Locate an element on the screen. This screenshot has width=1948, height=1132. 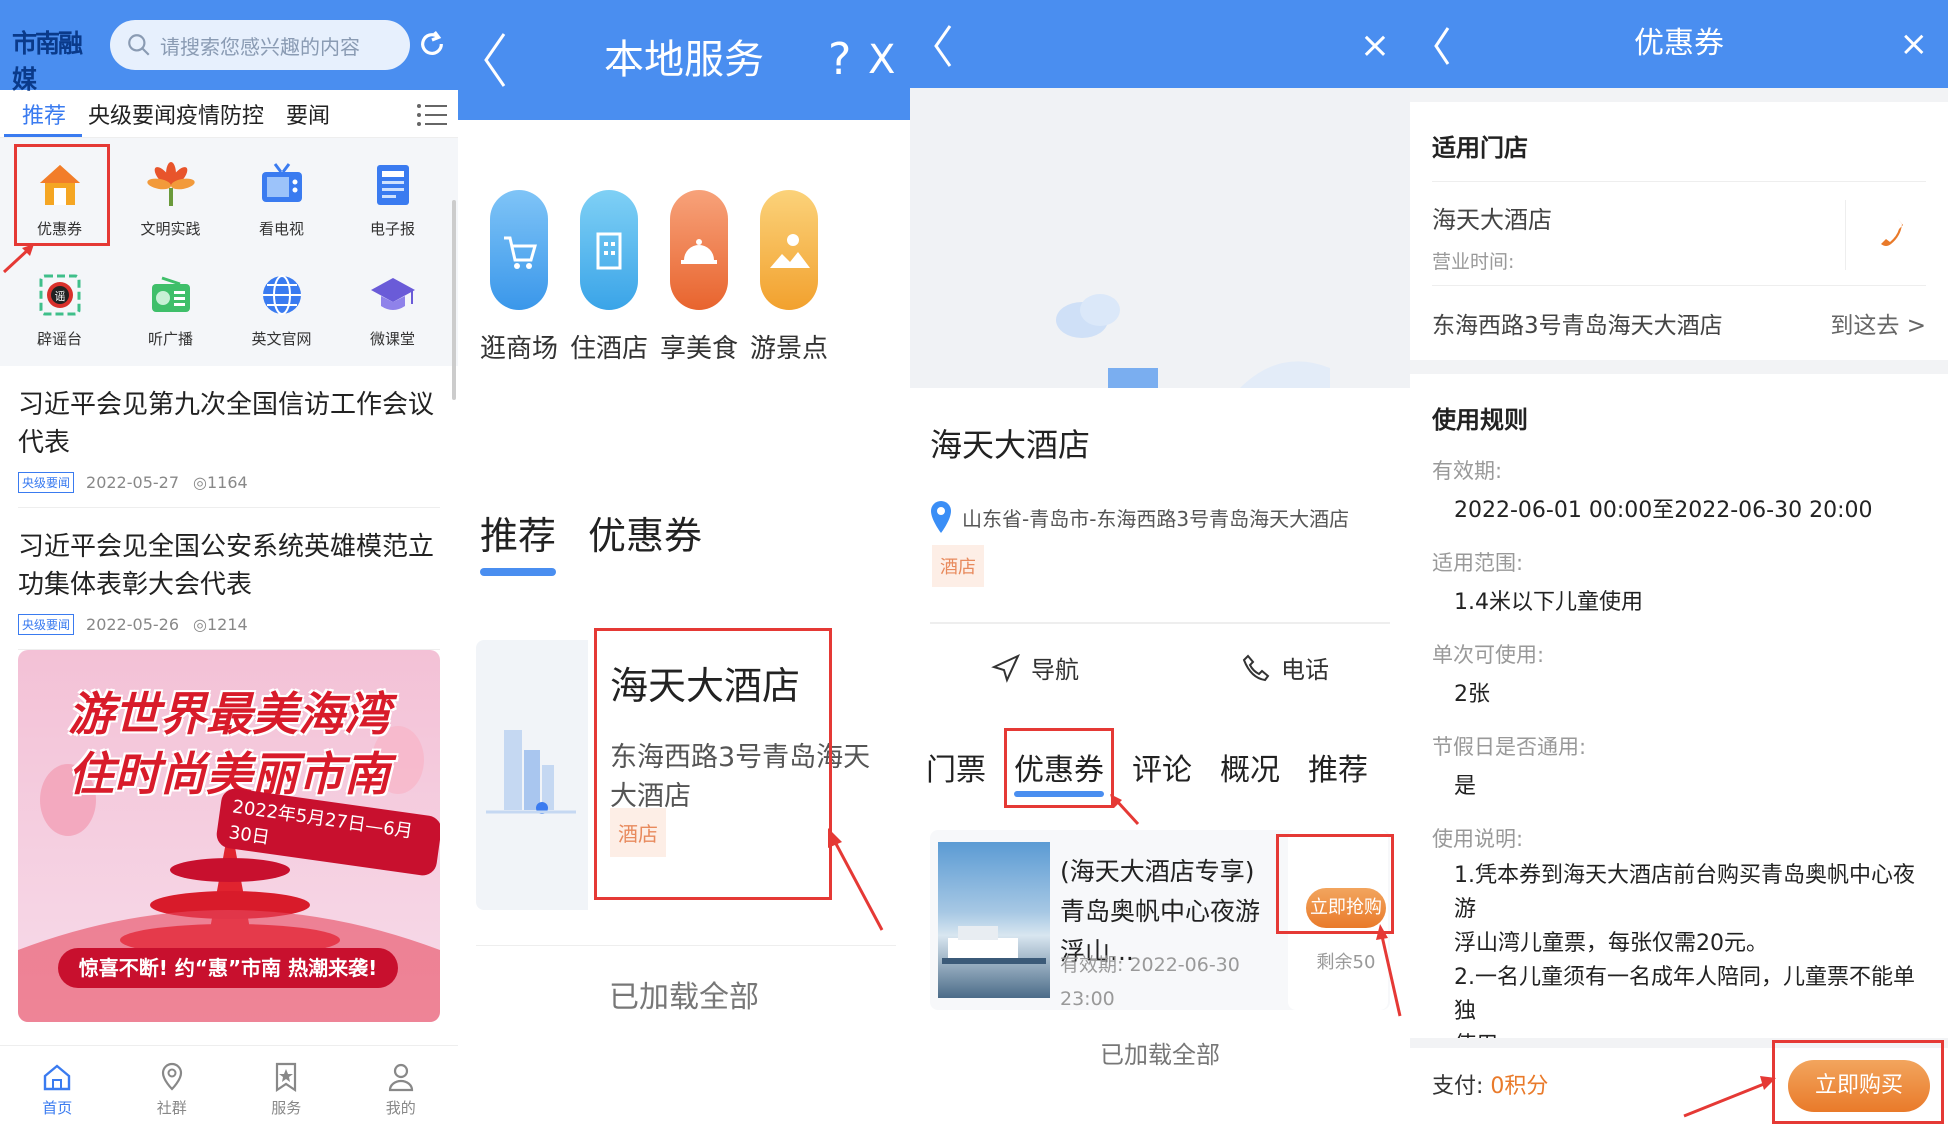
news-views: 1164 is located at coordinates (227, 482).